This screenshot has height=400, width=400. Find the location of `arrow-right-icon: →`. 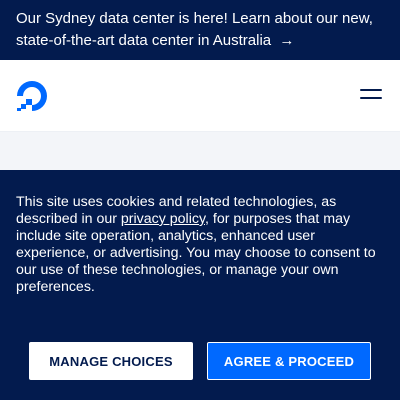

arrow-right-icon: → is located at coordinates (287, 40).